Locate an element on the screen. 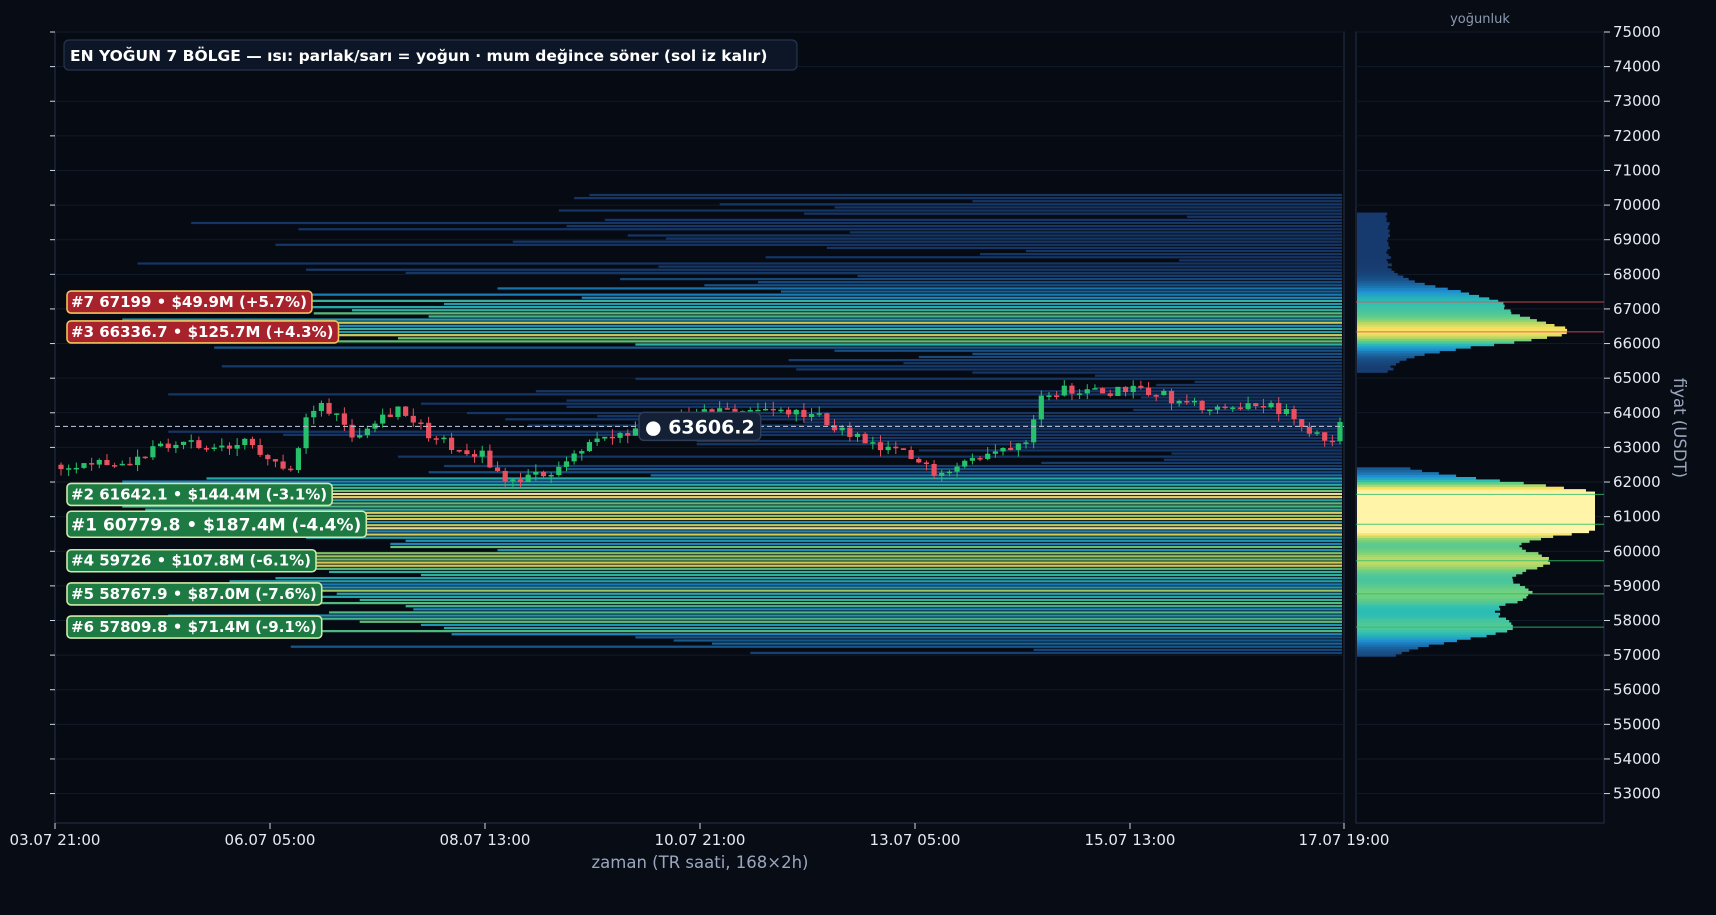 This screenshot has height=915, width=1716. zone-text: #3 66336.7 • $125.7M (+4.3%) is located at coordinates (202, 332).